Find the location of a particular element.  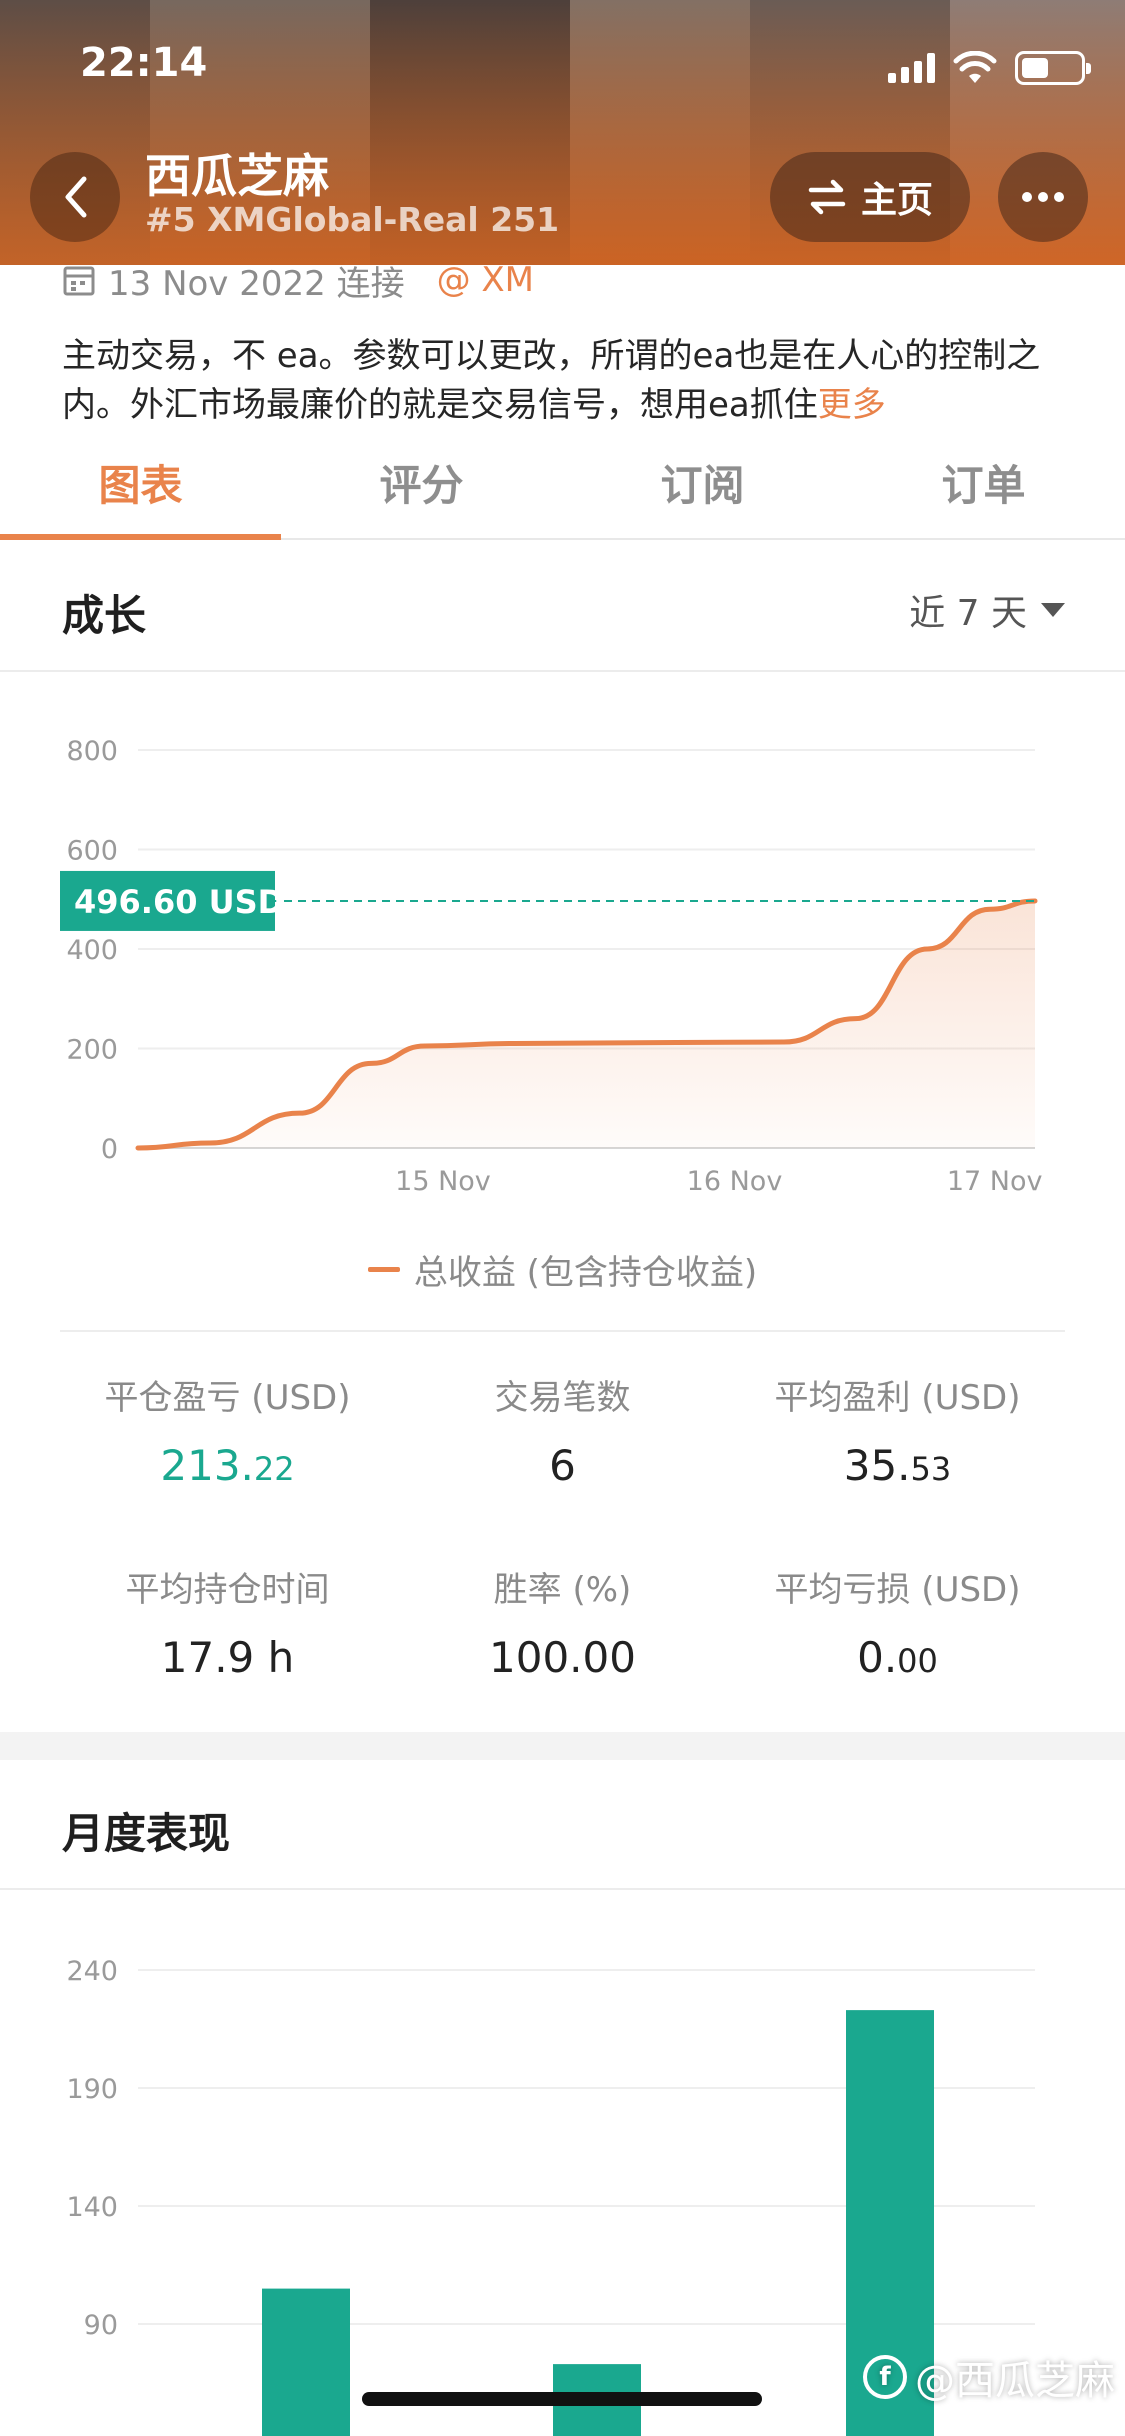

status-icons is located at coordinates (989, 68).